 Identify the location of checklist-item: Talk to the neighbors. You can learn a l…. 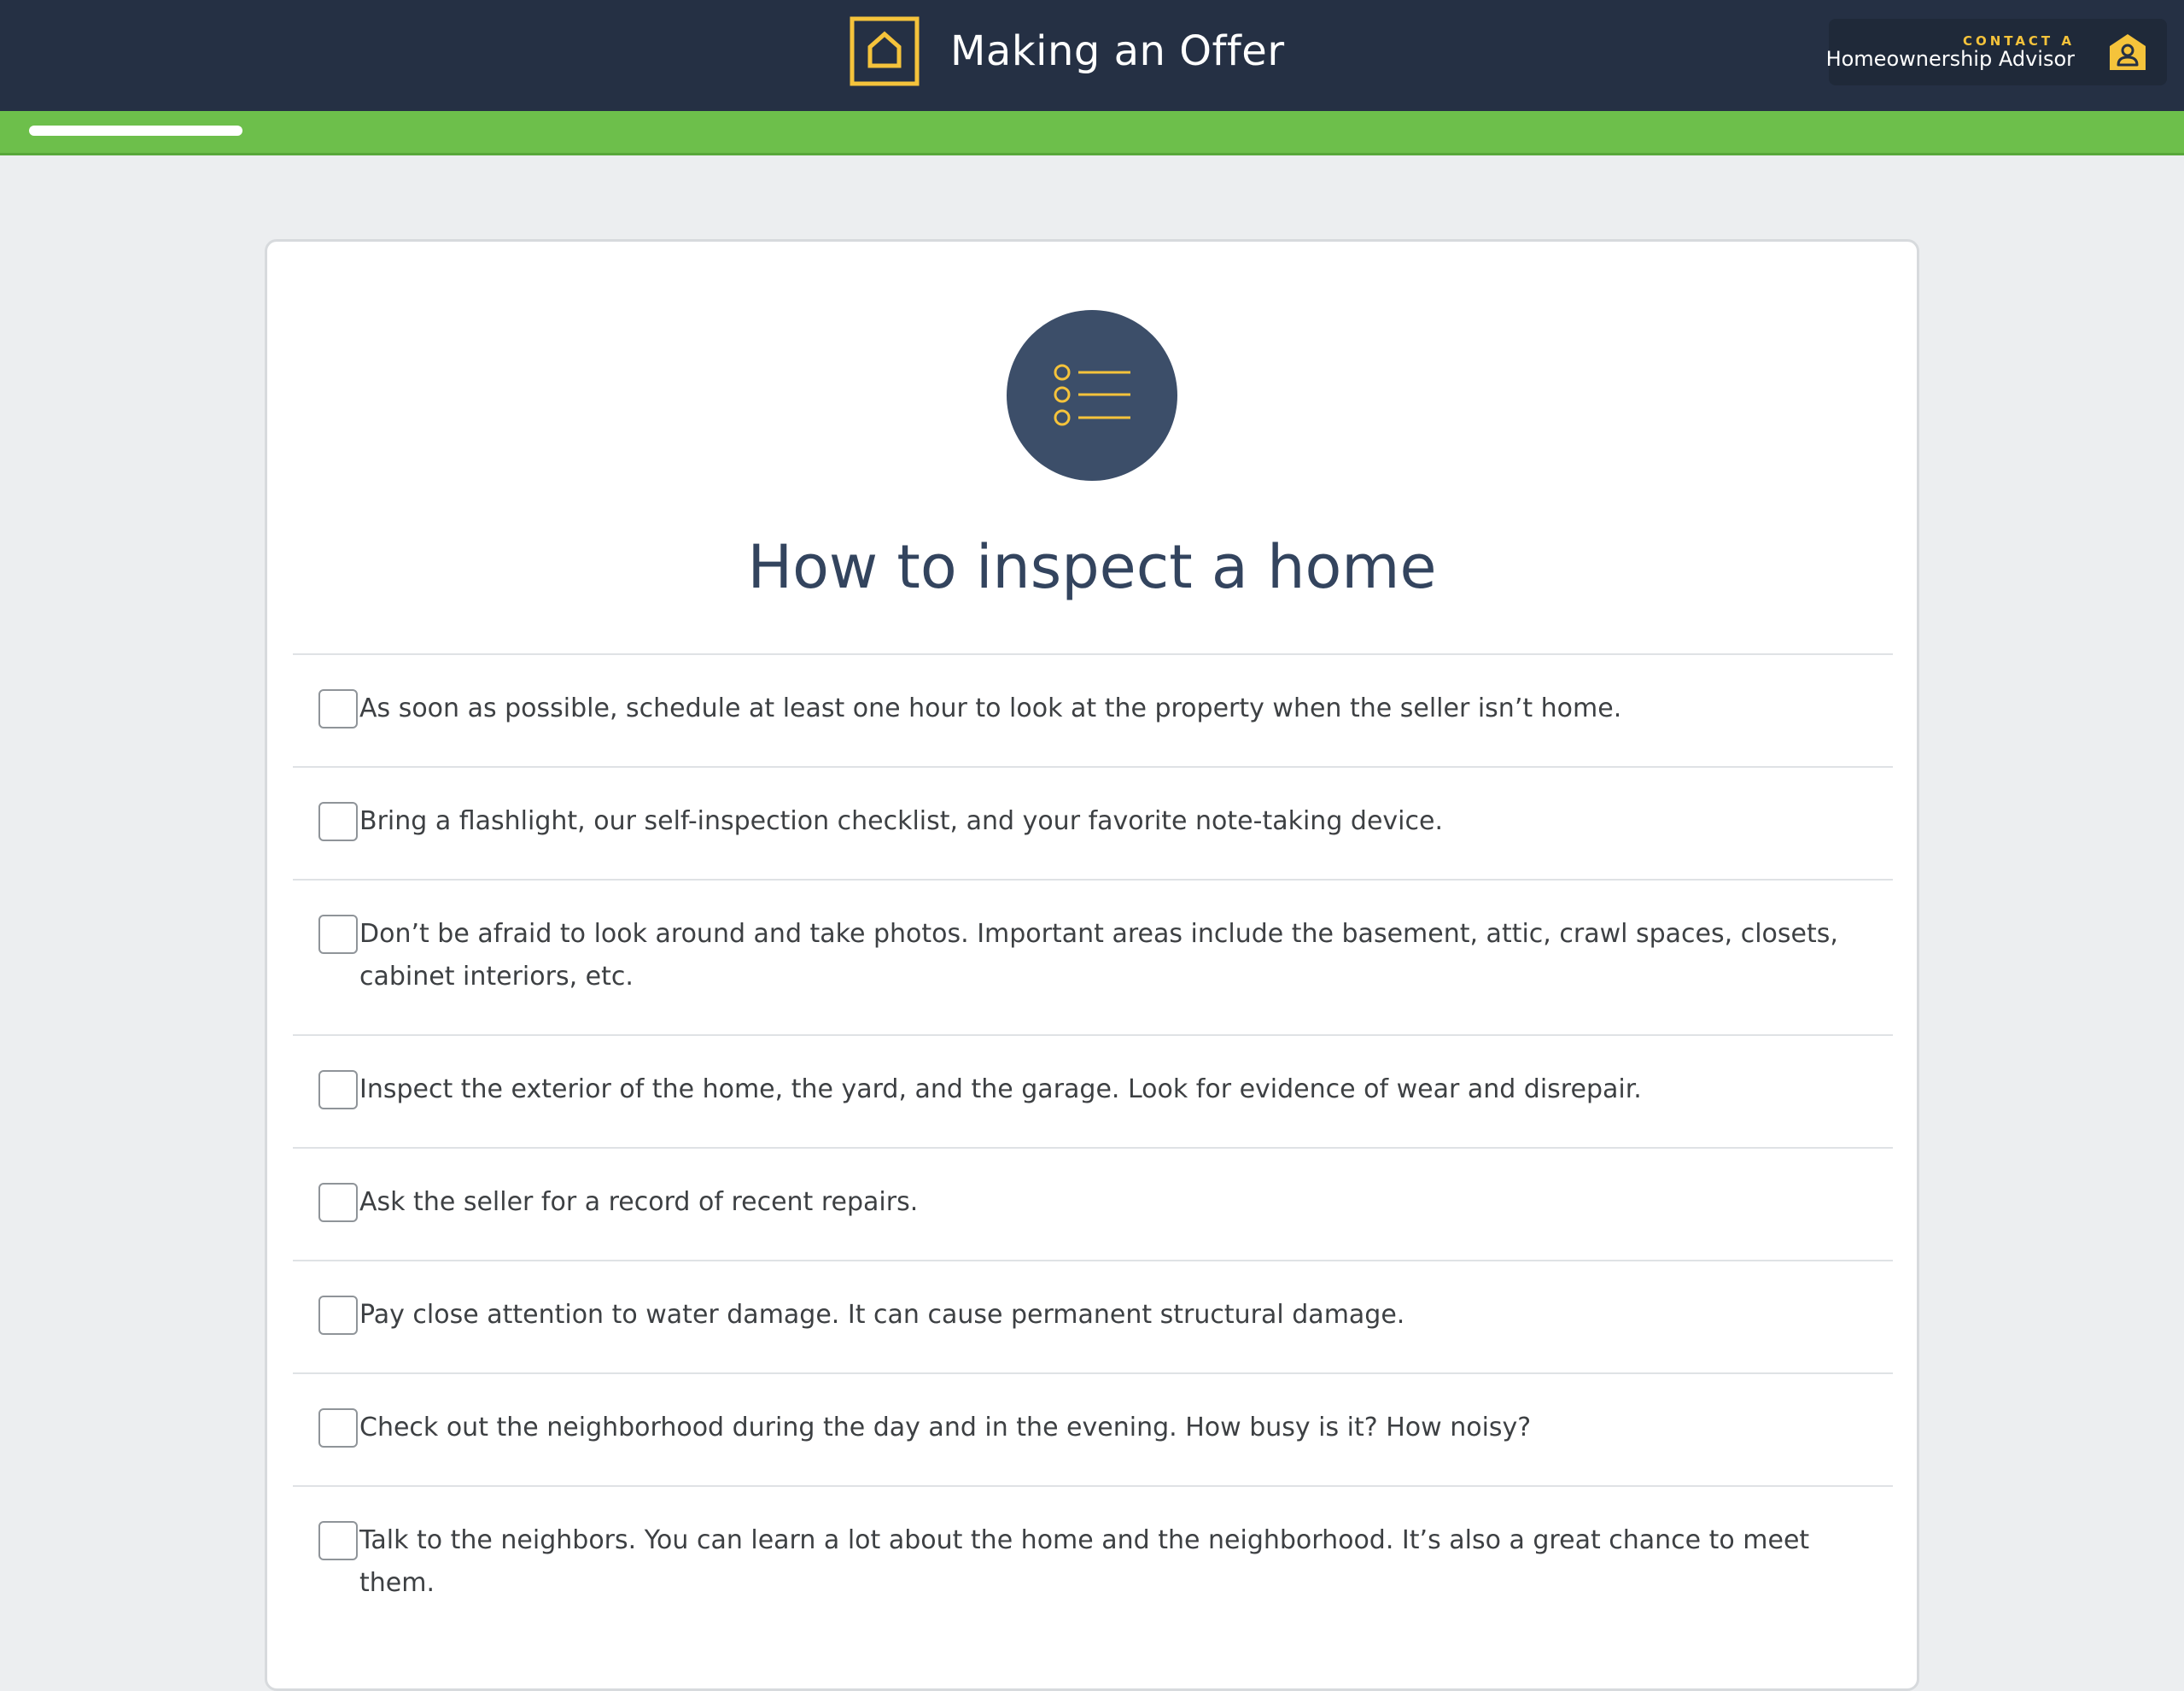
(1093, 1563).